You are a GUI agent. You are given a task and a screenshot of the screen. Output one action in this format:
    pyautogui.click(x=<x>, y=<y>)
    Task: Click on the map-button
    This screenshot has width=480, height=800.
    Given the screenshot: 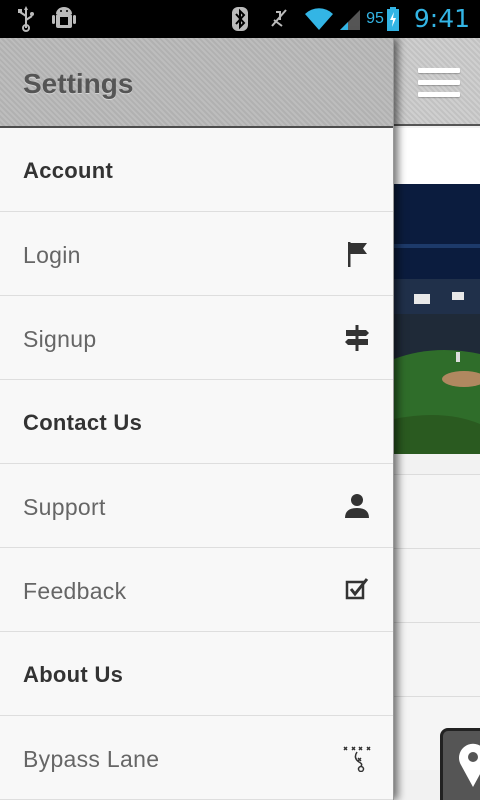 What is the action you would take?
    pyautogui.click(x=460, y=764)
    